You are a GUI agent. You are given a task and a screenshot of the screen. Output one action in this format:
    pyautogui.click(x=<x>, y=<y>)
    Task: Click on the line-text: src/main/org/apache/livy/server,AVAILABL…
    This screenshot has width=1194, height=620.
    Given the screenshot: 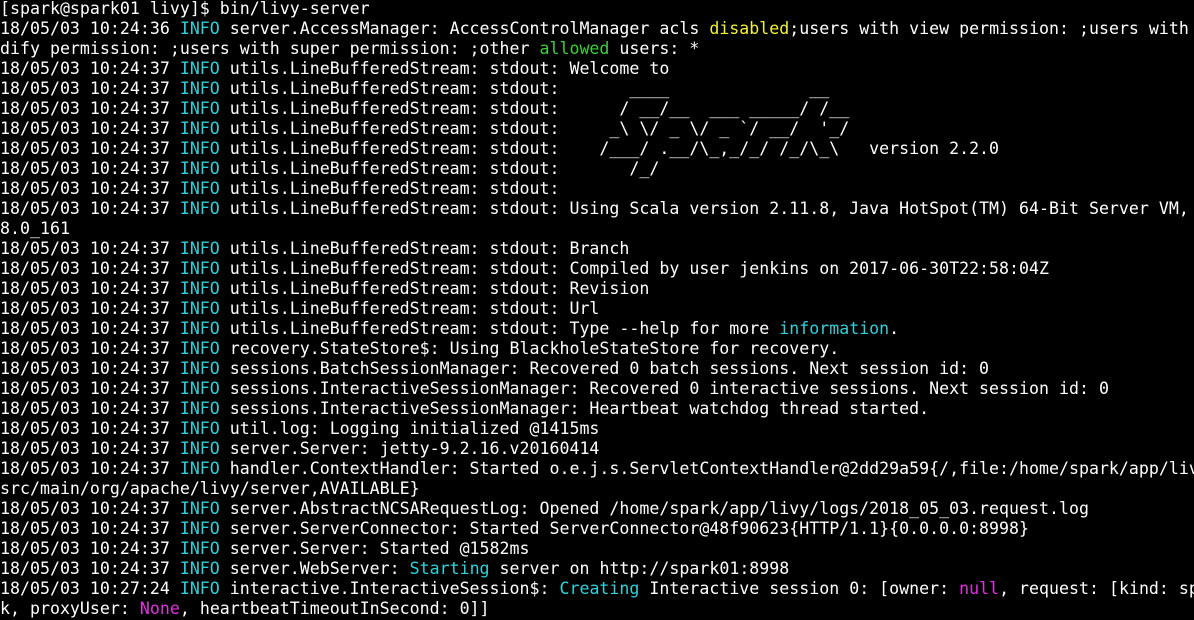 What is the action you would take?
    pyautogui.click(x=210, y=488)
    